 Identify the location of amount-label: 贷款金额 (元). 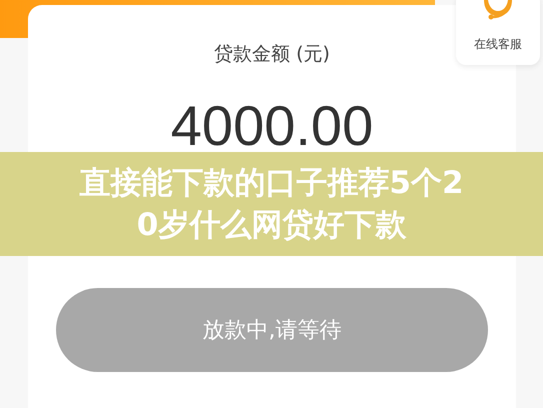
(272, 54).